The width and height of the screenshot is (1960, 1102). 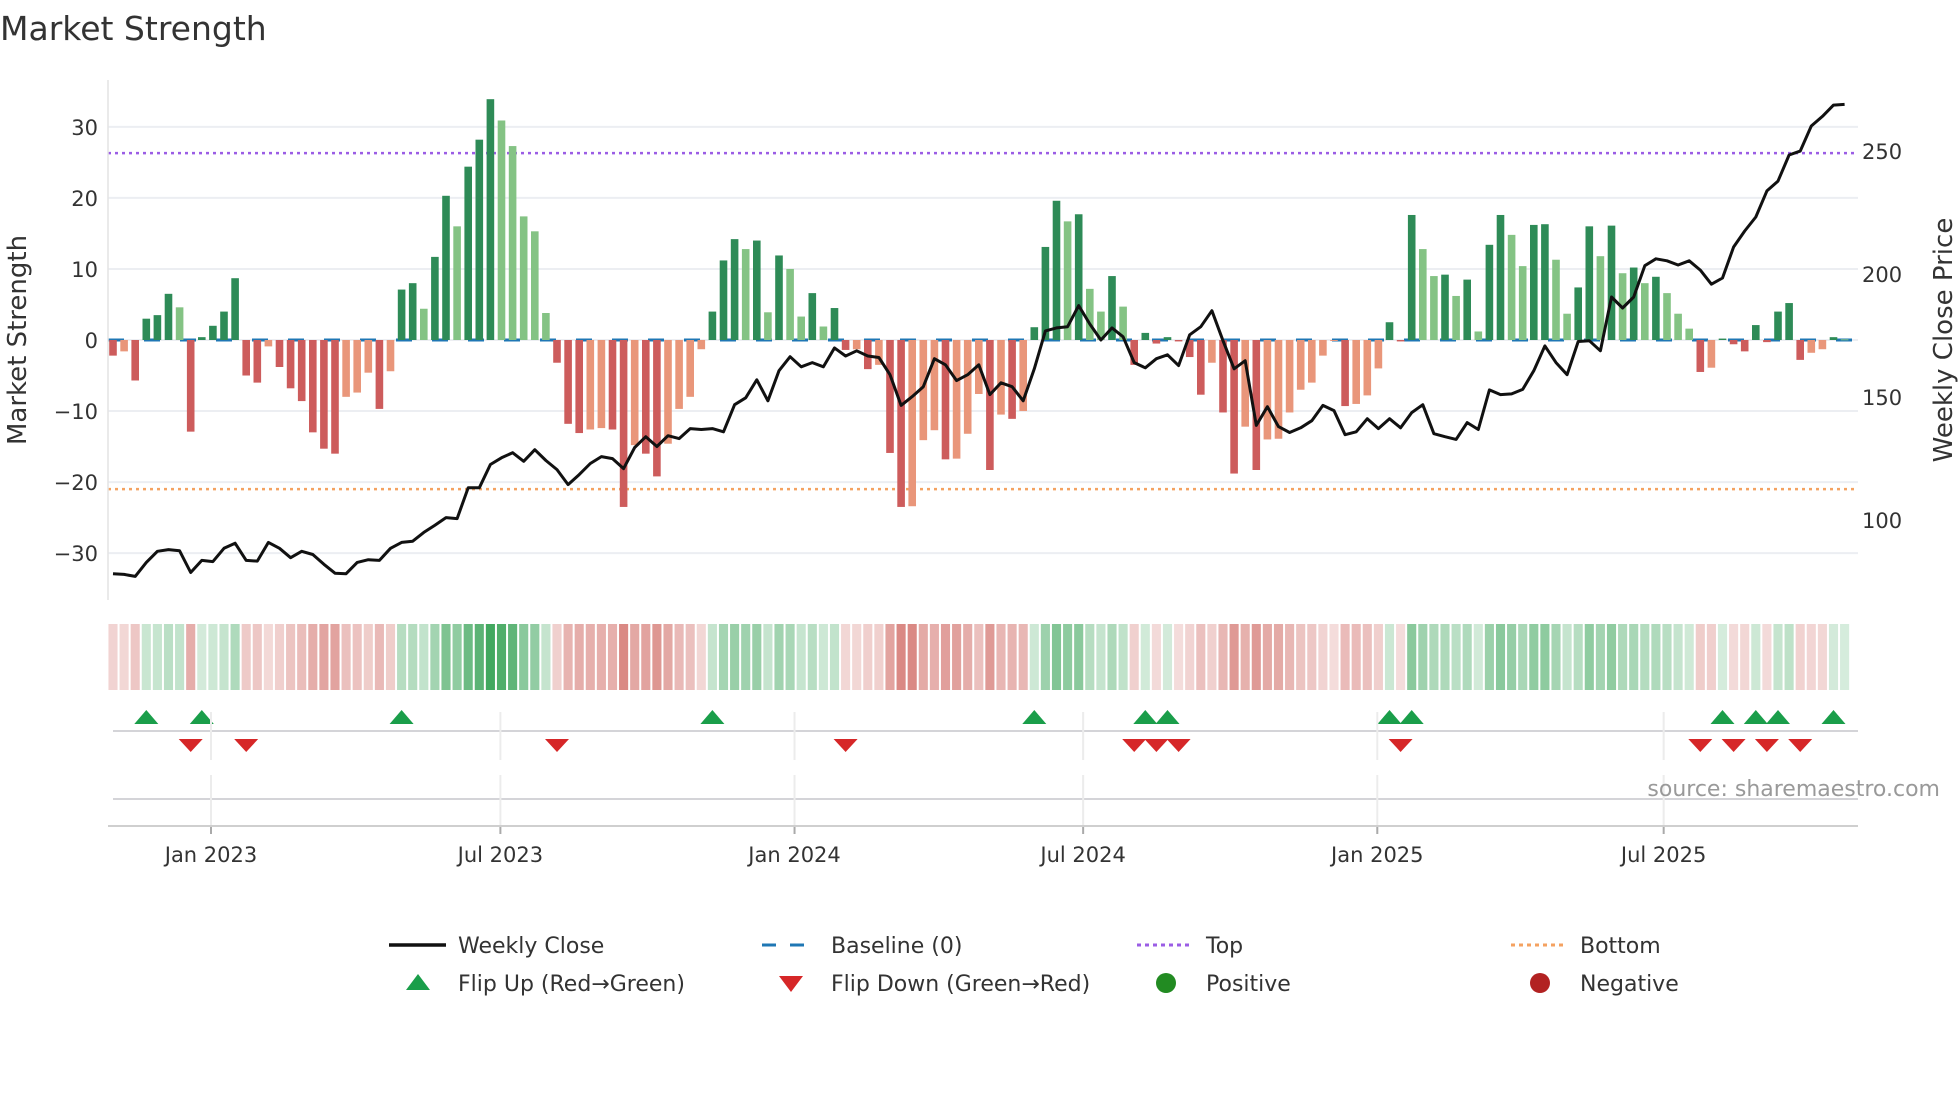 What do you see at coordinates (496, 946) in the screenshot?
I see `legend-item: Weekly Close` at bounding box center [496, 946].